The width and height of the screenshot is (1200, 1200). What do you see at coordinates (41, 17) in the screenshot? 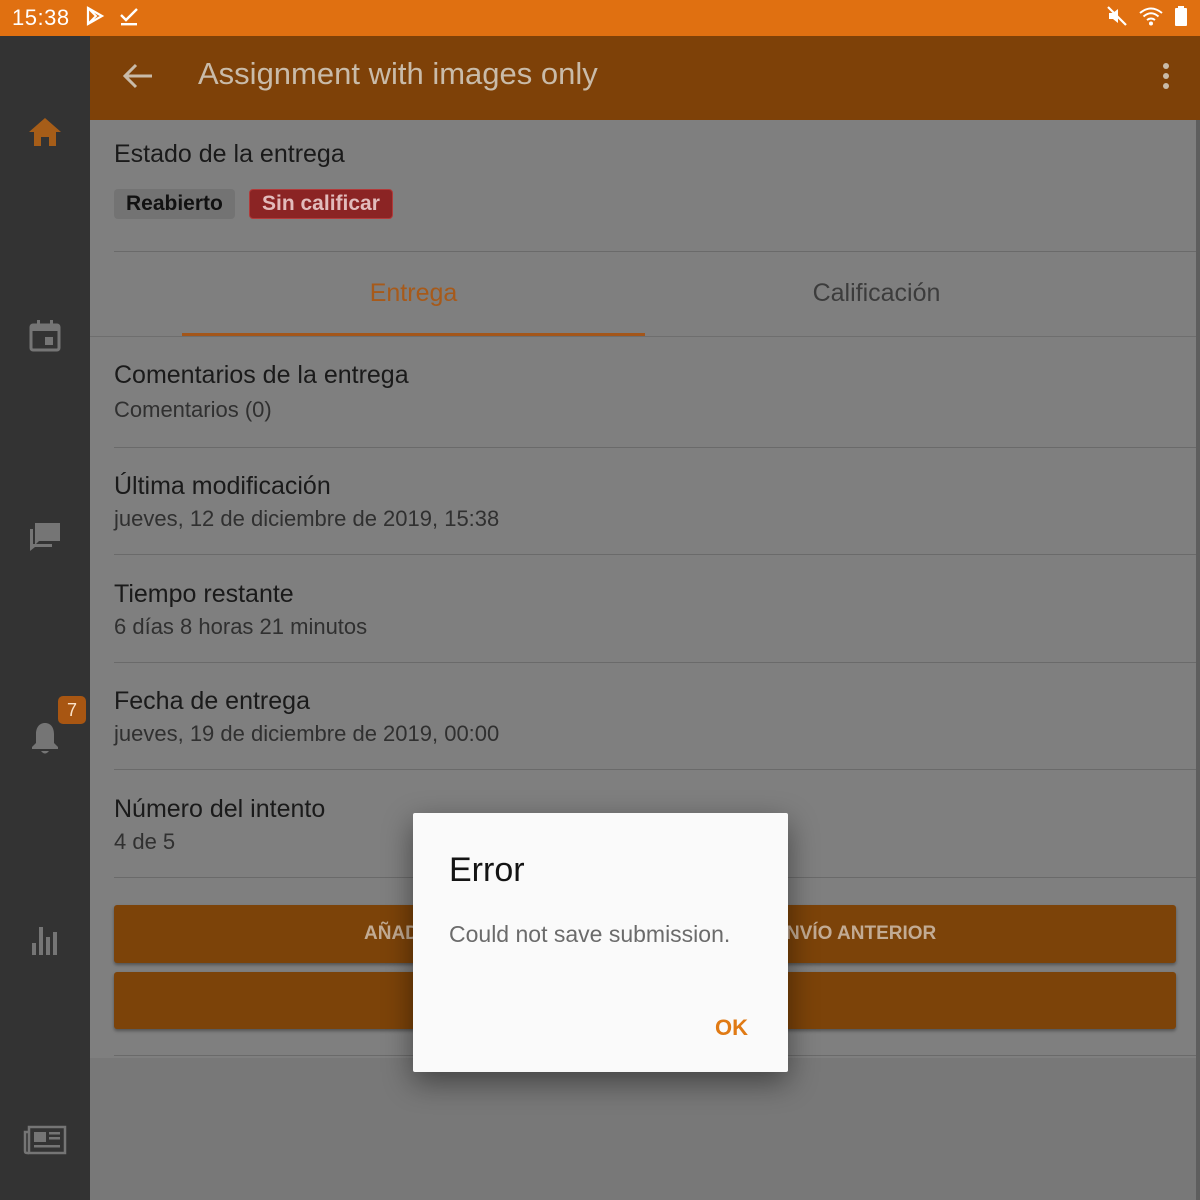
I see `status-time: 15:38` at bounding box center [41, 17].